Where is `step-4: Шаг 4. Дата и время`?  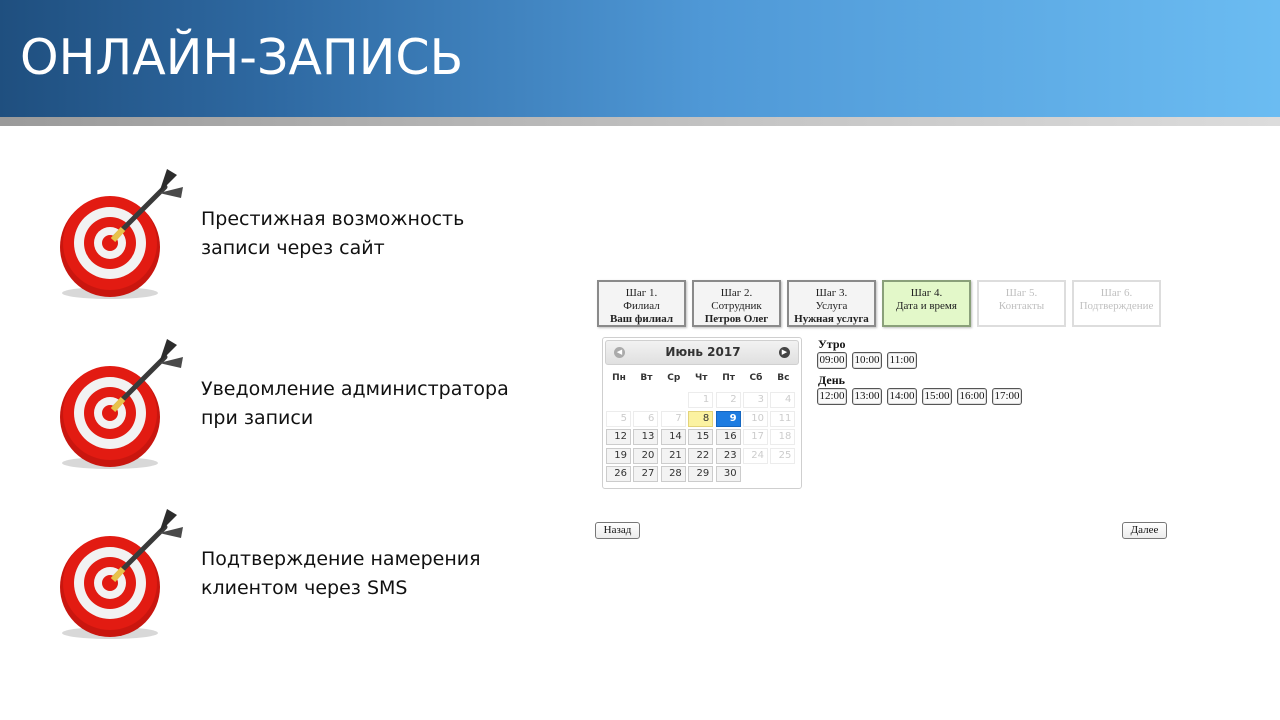
step-4: Шаг 4. Дата и время is located at coordinates (926, 303).